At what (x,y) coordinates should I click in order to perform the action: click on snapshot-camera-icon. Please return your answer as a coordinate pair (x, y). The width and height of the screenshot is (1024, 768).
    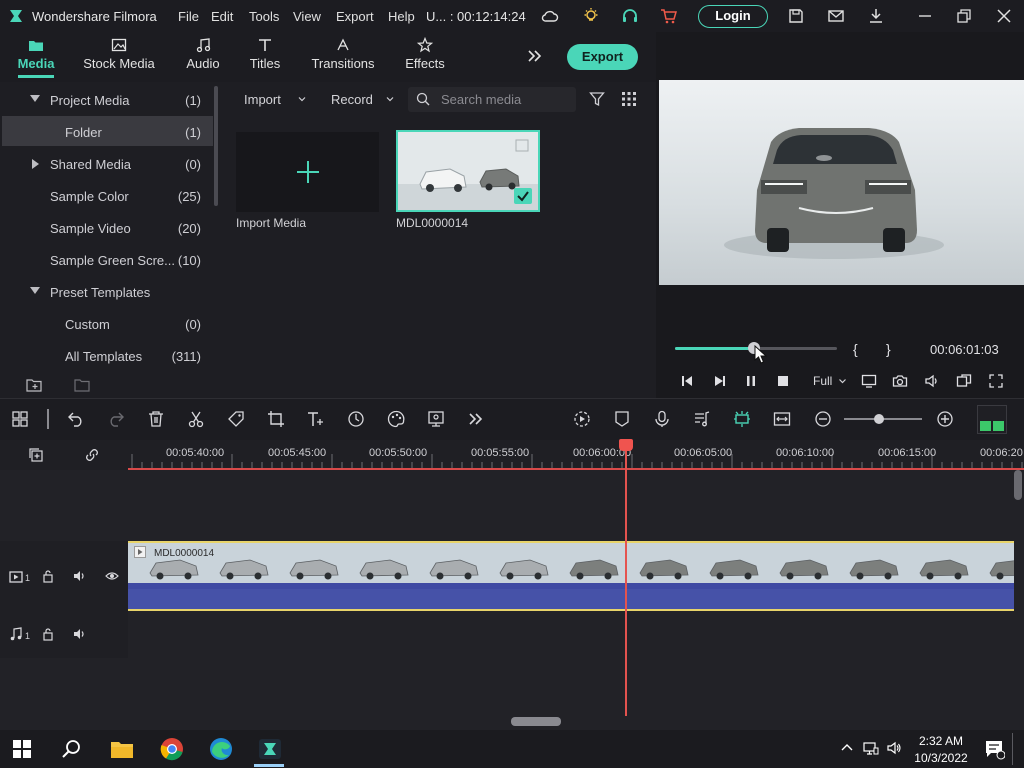
    Looking at the image, I should click on (900, 381).